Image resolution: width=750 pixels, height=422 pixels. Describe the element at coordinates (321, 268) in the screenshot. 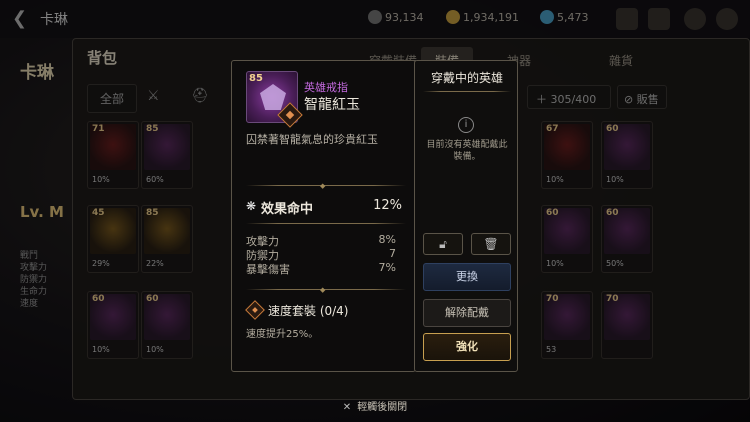

I see `sub-stat: 暴擊傷害 7%` at that location.